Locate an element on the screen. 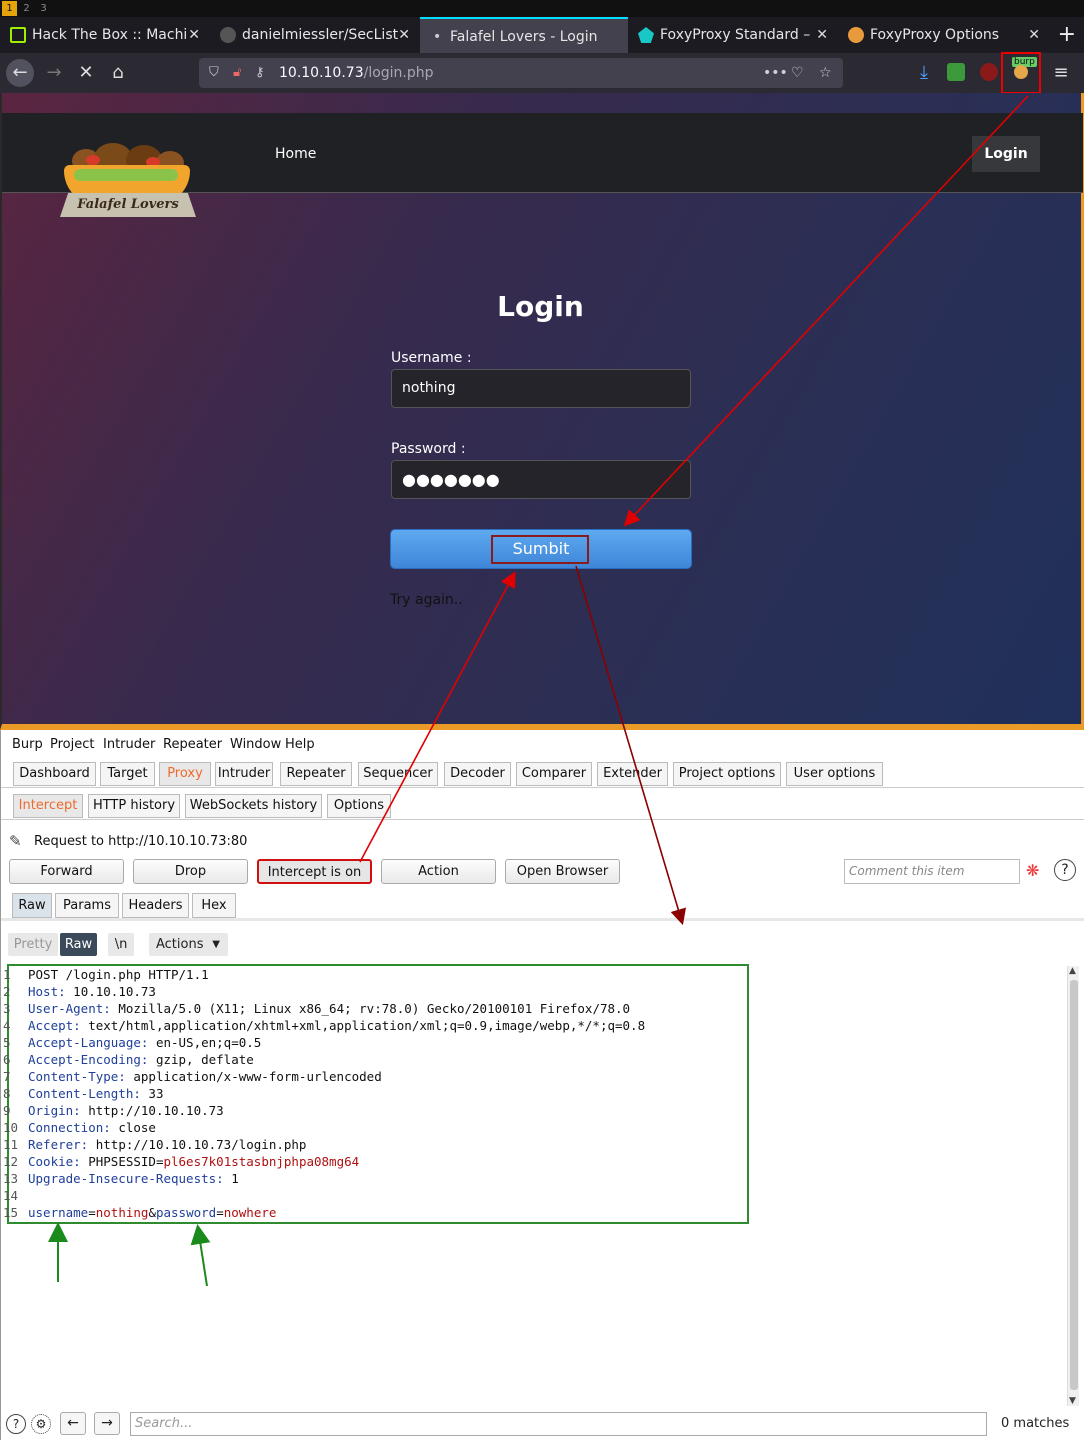  tab-options: Options is located at coordinates (359, 806).